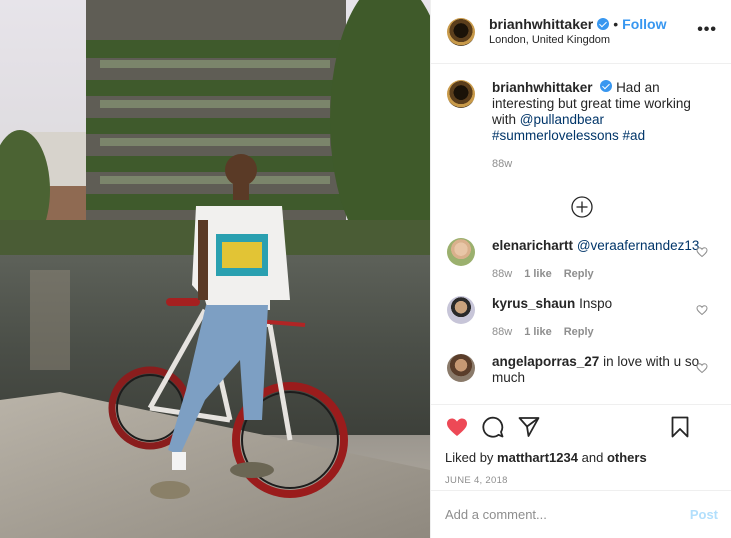 The height and width of the screenshot is (538, 731). I want to click on bookmark-icon, so click(680, 427).